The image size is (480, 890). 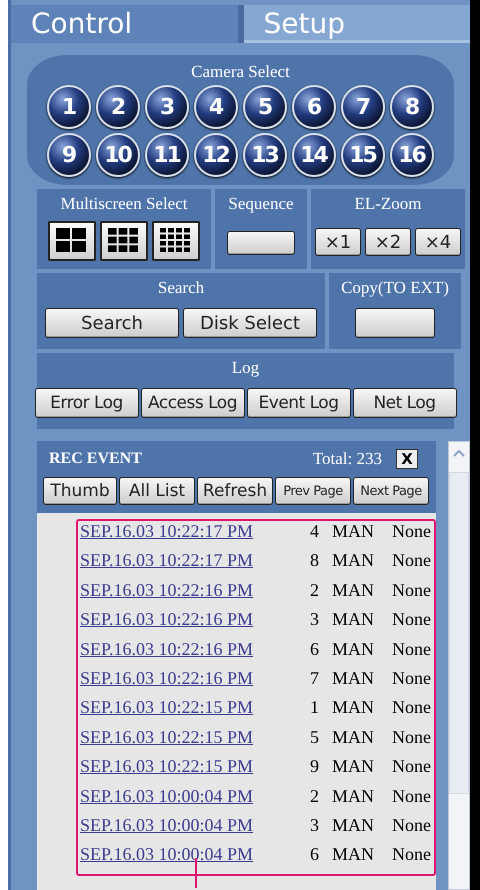 I want to click on total-count: Total: 233, so click(x=347, y=459).